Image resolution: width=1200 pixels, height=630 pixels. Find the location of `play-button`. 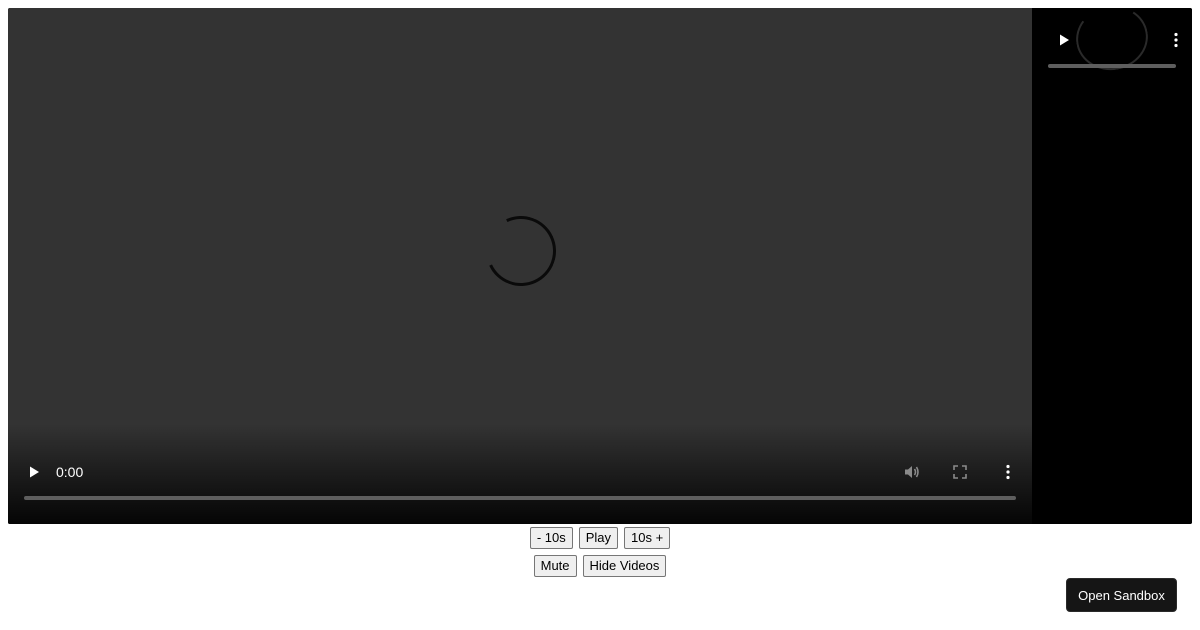

play-button is located at coordinates (34, 472).